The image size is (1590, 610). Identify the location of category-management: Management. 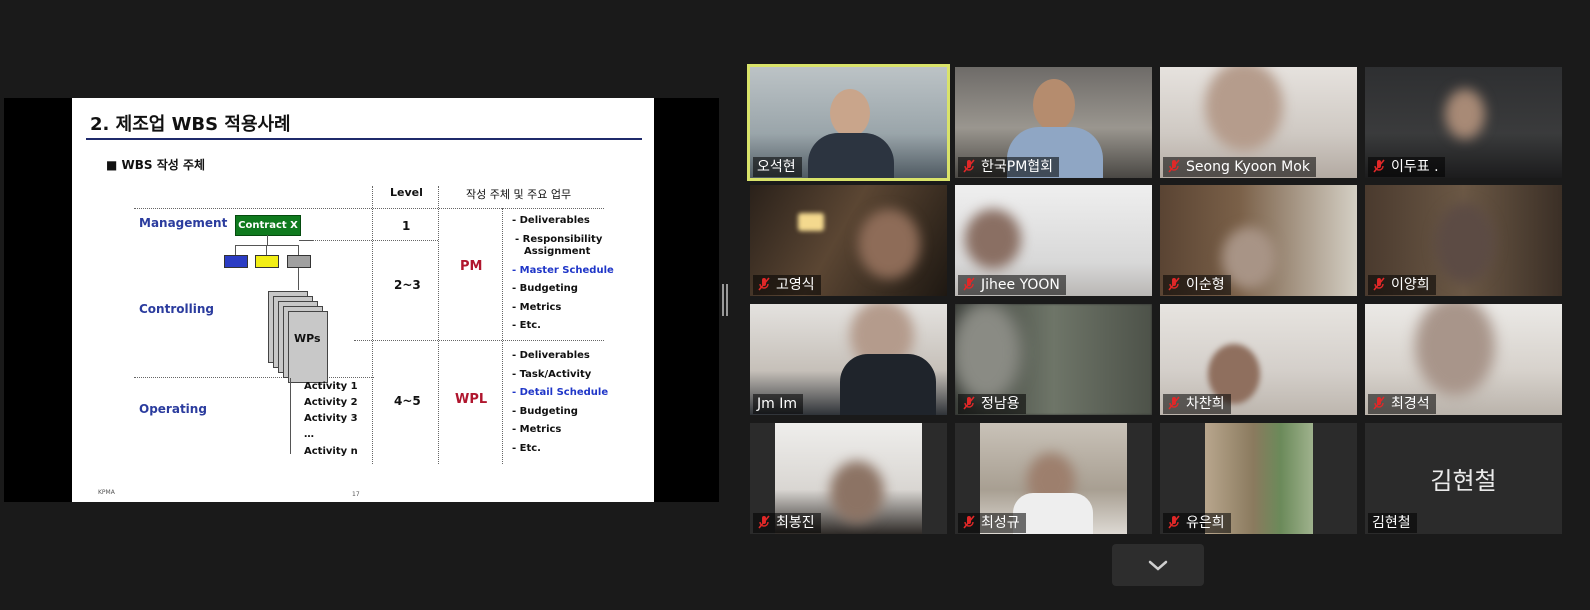
(183, 223).